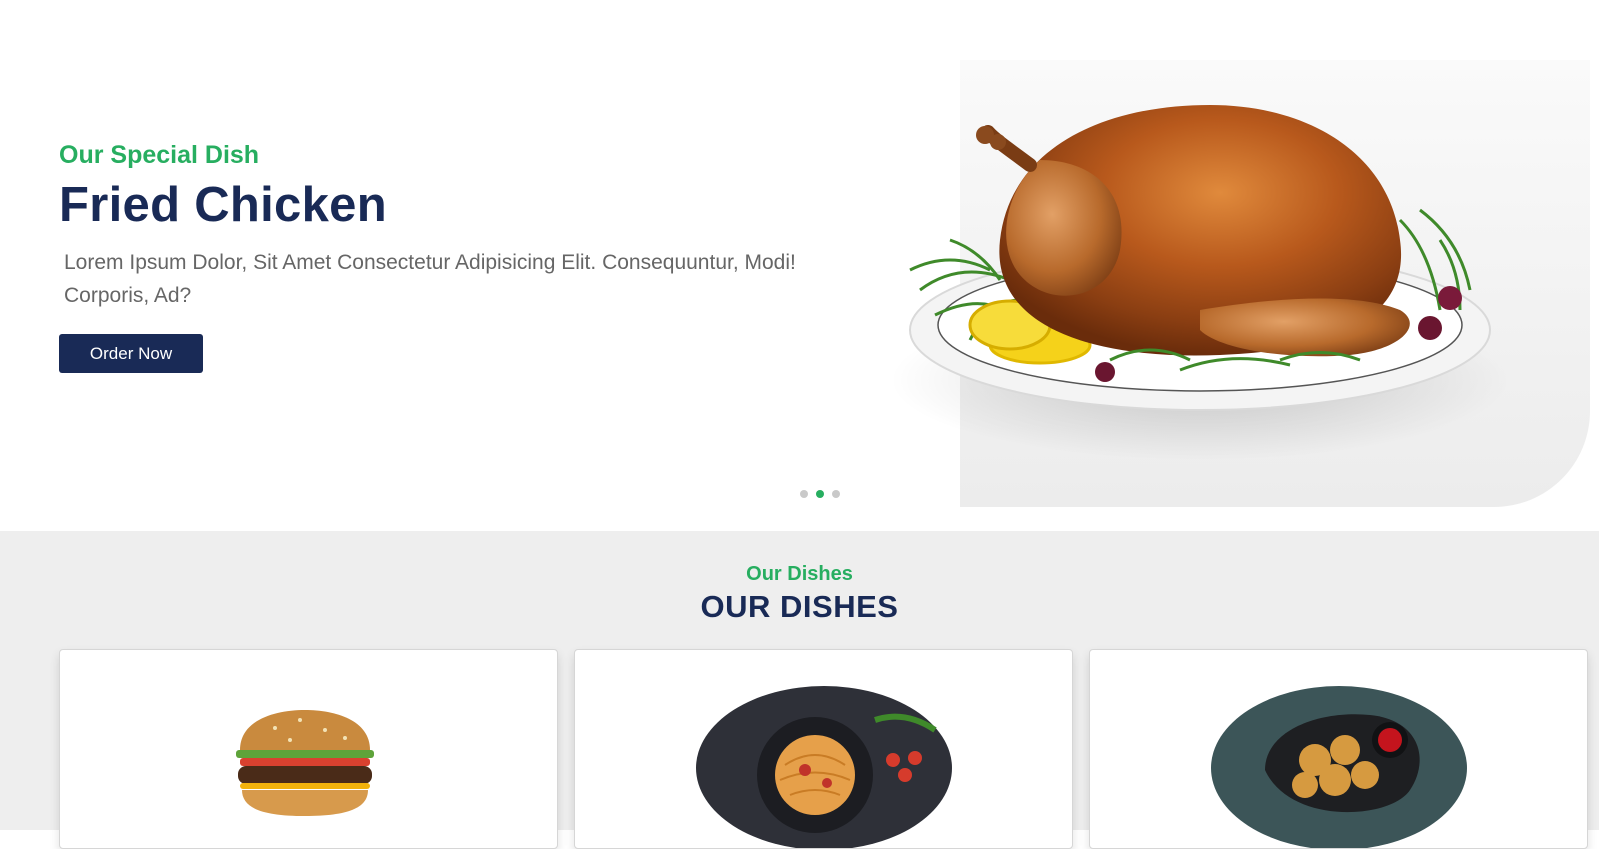 The image size is (1599, 849). Describe the element at coordinates (1339, 767) in the screenshot. I see `chicken-nuggets-plate-icon` at that location.